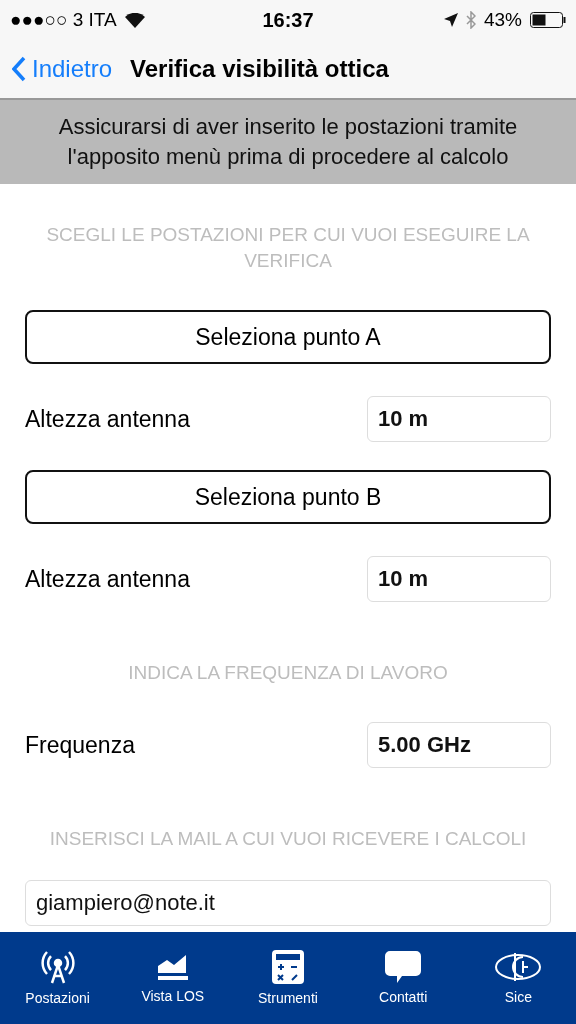  What do you see at coordinates (172, 967) in the screenshot?
I see `area-chart-icon` at bounding box center [172, 967].